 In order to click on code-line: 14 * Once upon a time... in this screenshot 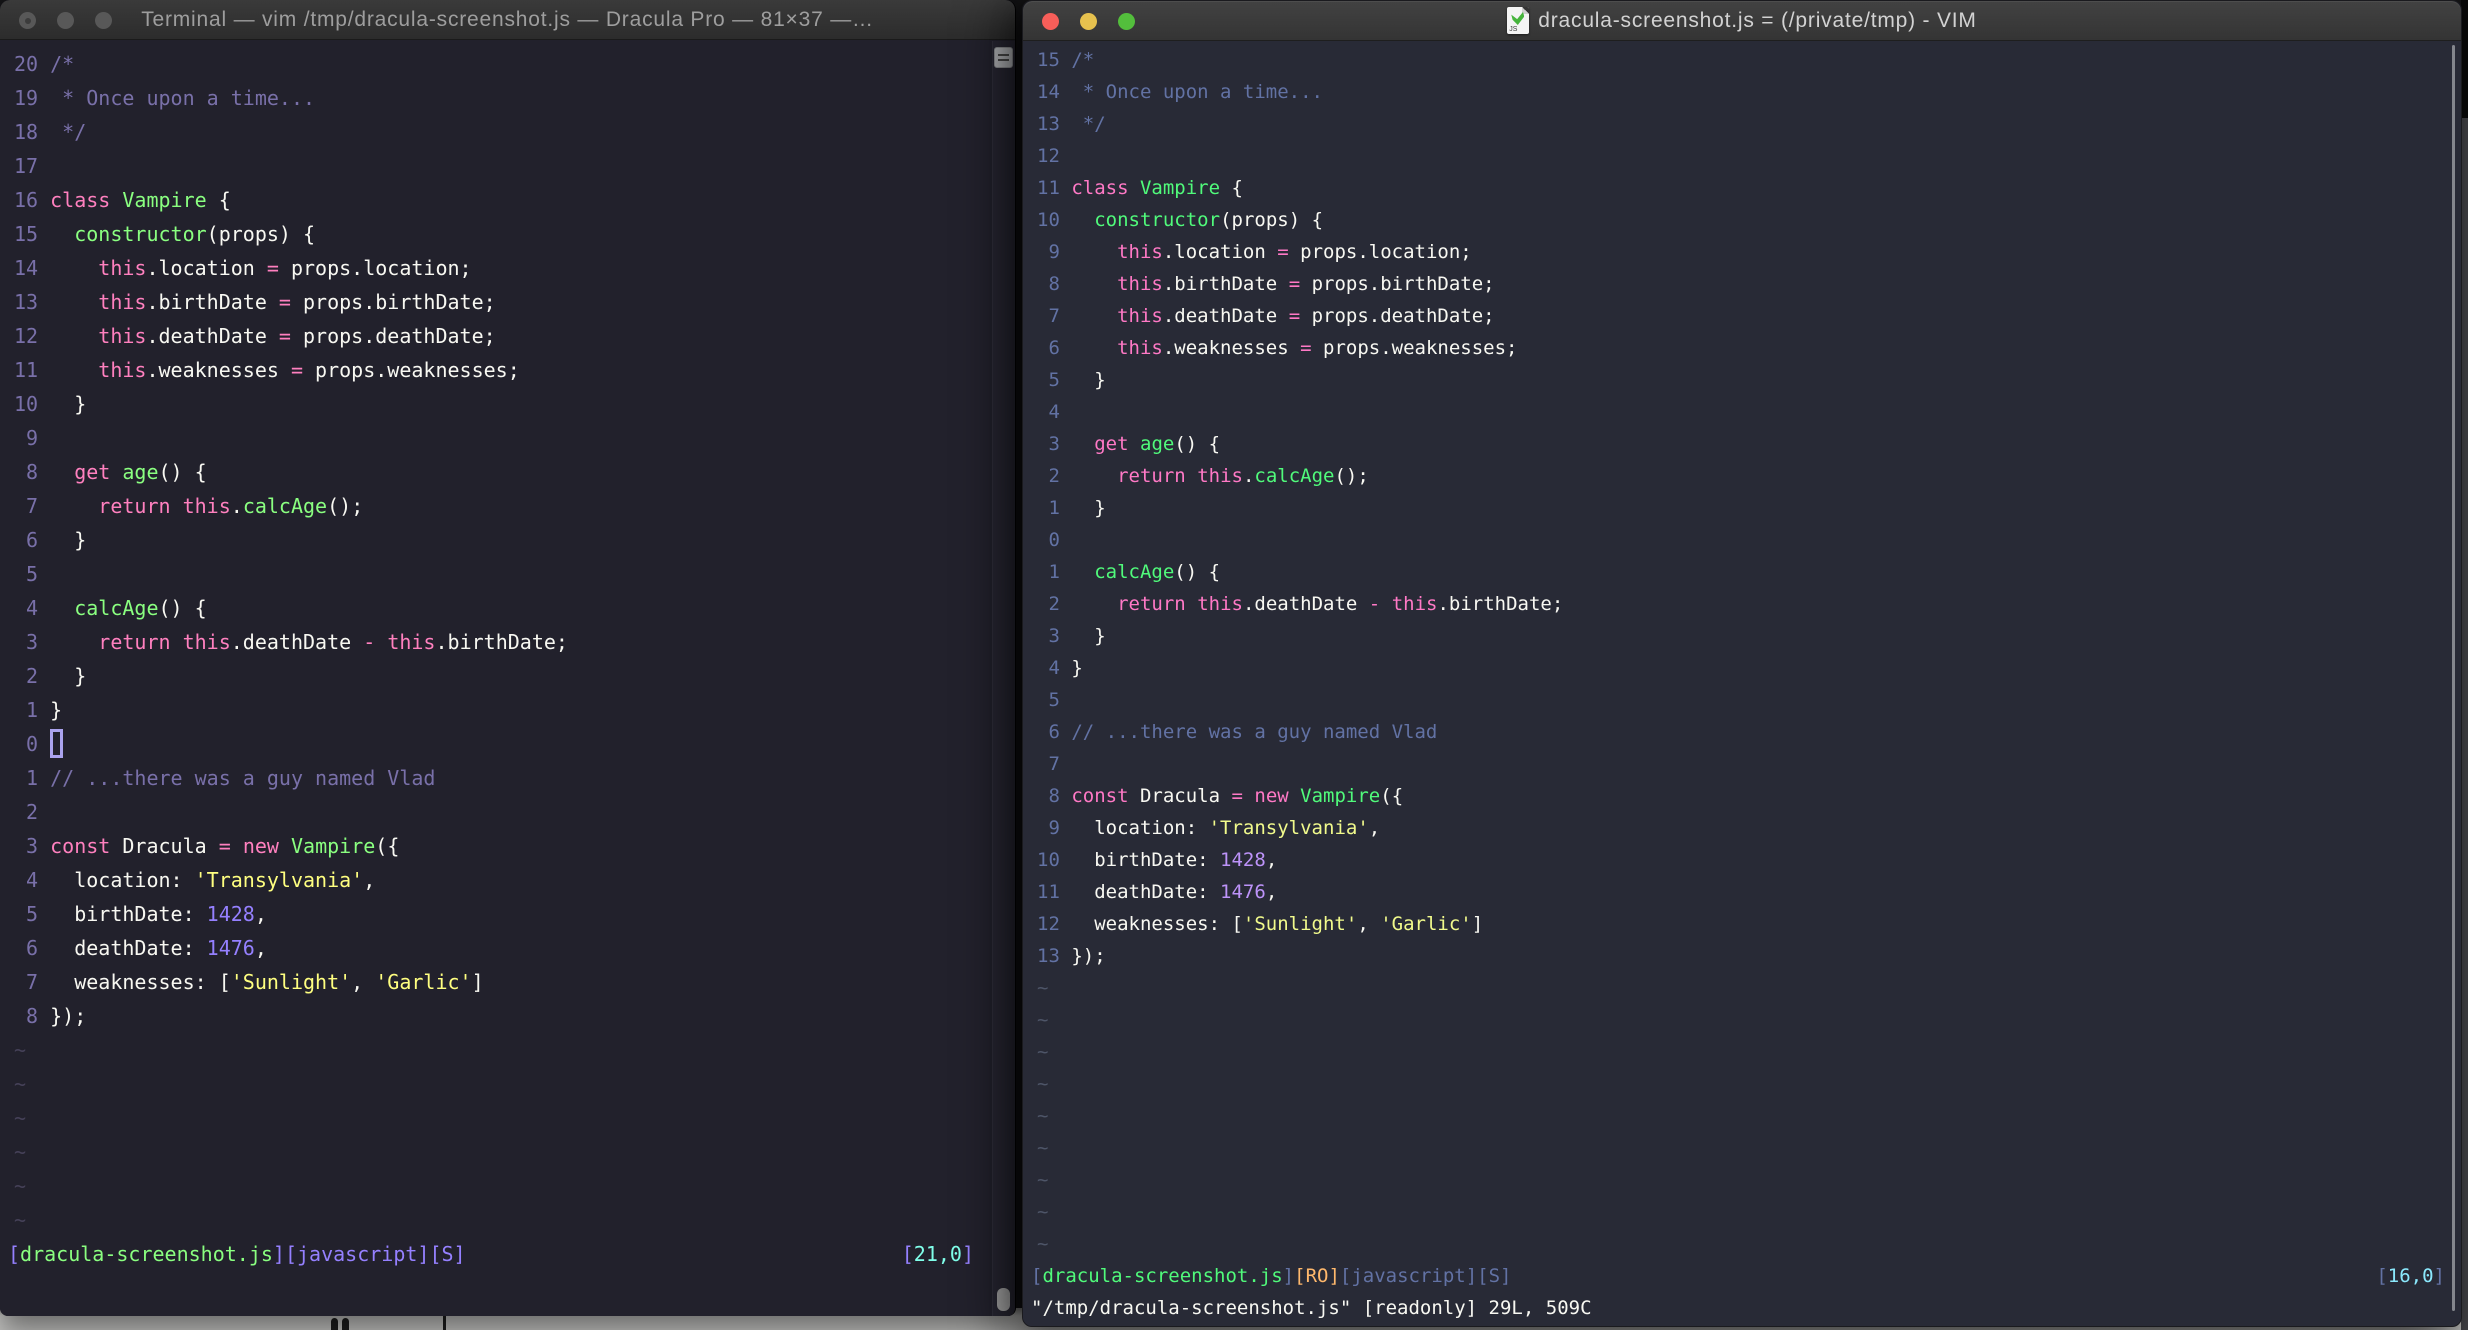, I will do `click(1180, 92)`.